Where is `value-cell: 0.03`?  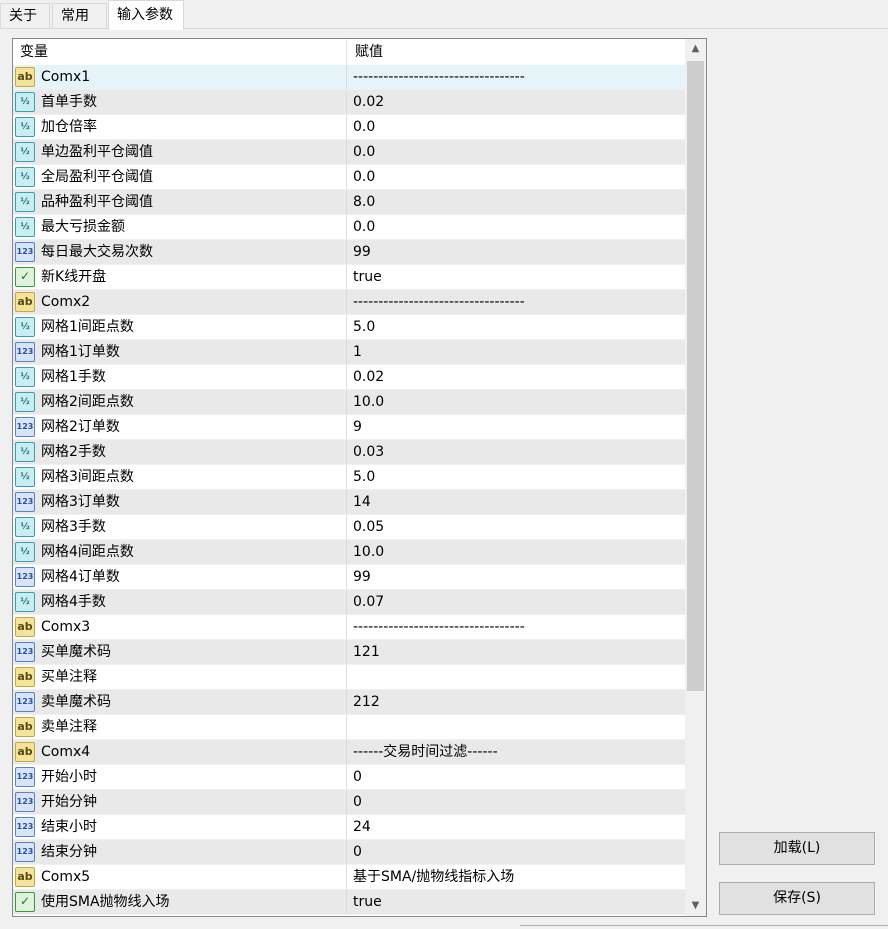 value-cell: 0.03 is located at coordinates (368, 452).